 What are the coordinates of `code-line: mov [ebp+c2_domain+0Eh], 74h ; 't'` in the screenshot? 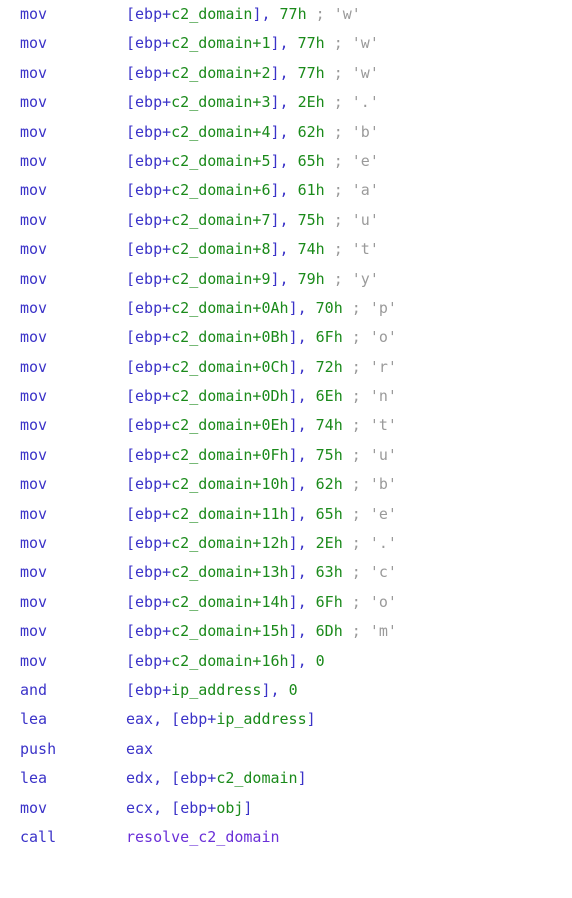 It's located at (286, 425).